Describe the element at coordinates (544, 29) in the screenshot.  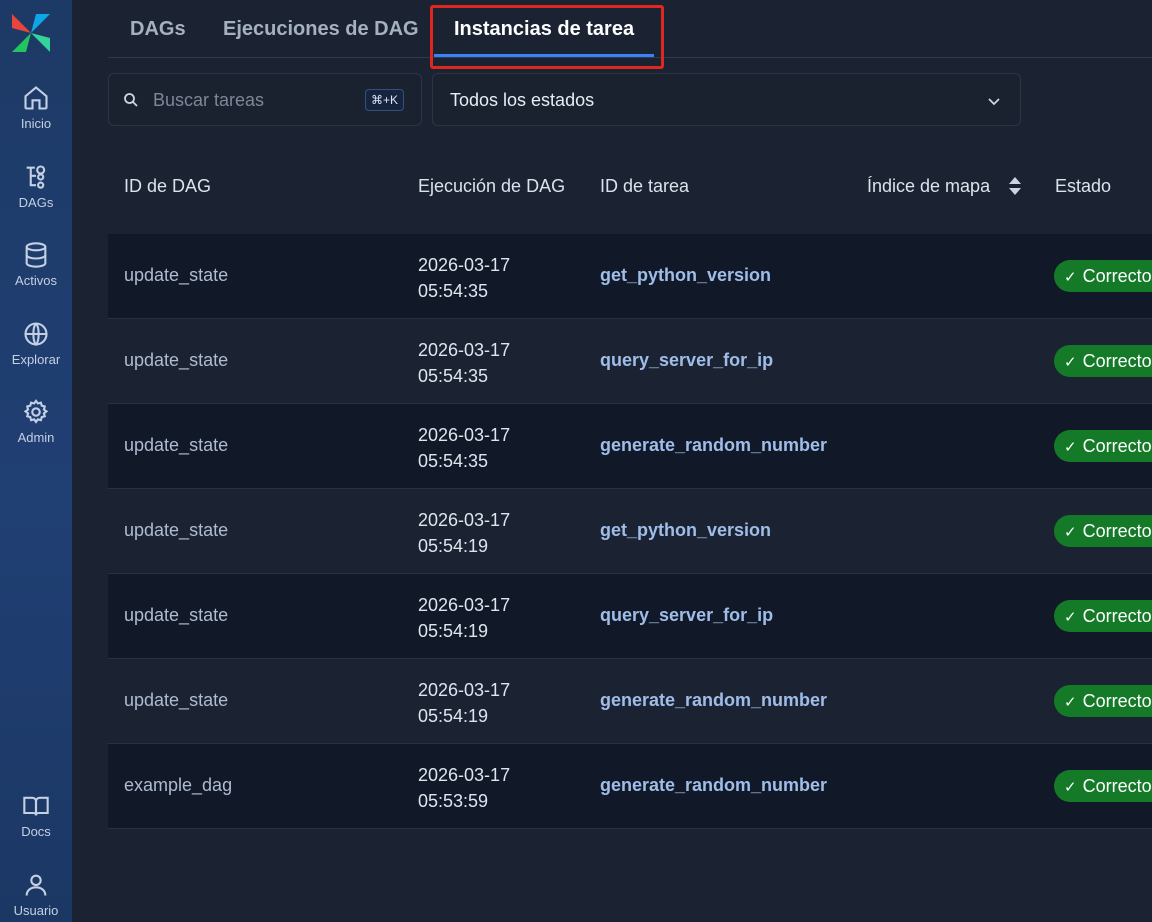
I see `tab-instancias-de-tarea: Instancias de tarea` at that location.